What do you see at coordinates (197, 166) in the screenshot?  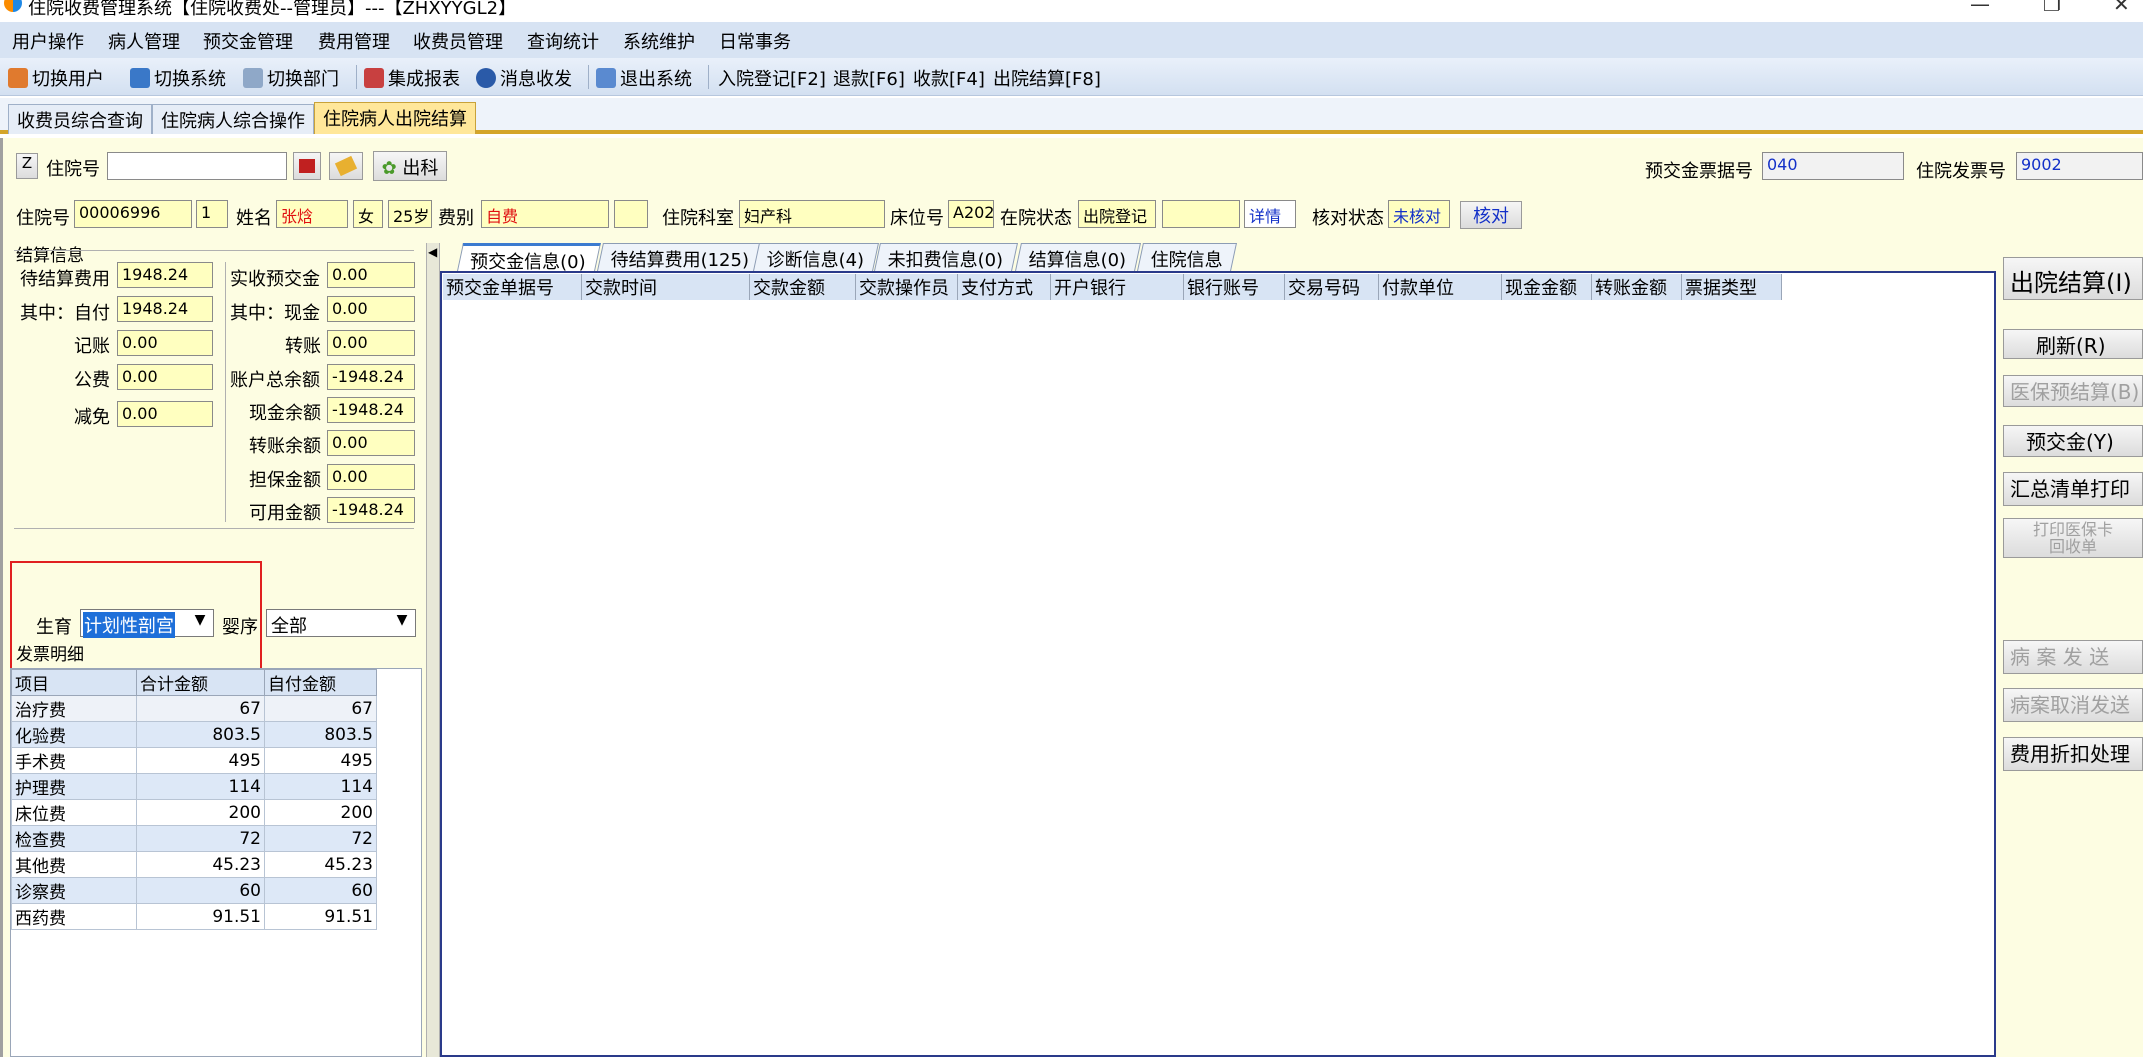 I see `inpatient-no-search-input` at bounding box center [197, 166].